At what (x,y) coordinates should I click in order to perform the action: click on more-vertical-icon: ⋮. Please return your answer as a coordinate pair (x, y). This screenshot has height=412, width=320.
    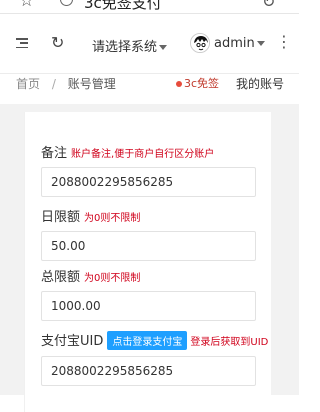
    Looking at the image, I should click on (284, 41).